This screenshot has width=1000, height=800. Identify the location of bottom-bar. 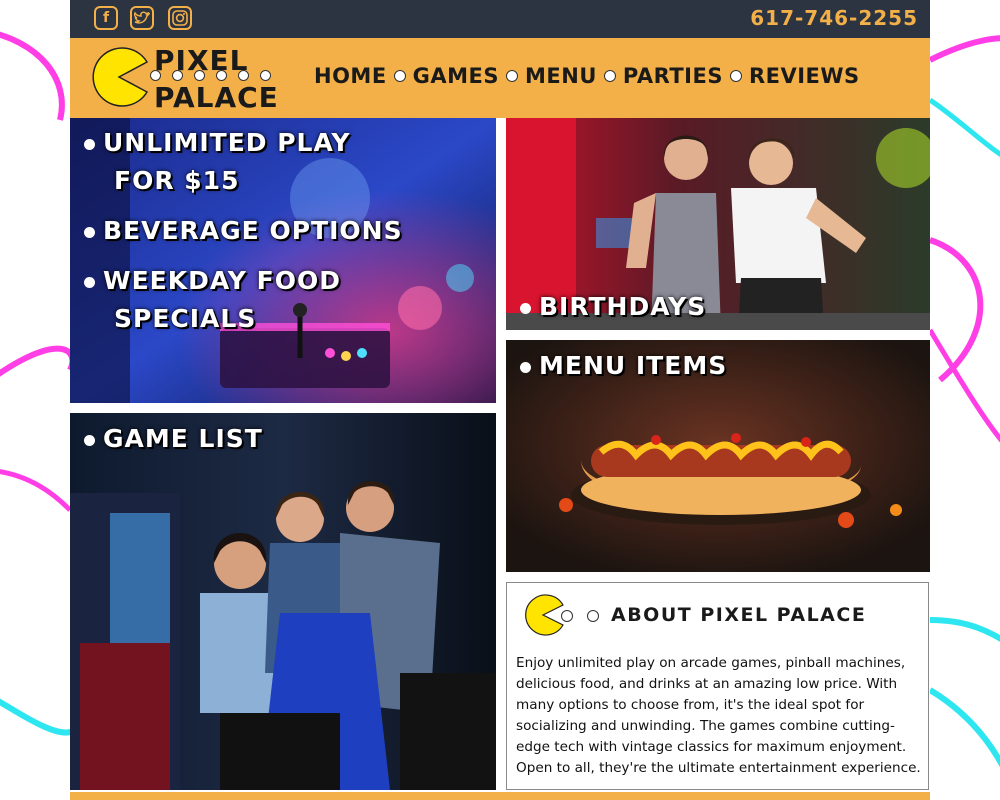
(500, 796).